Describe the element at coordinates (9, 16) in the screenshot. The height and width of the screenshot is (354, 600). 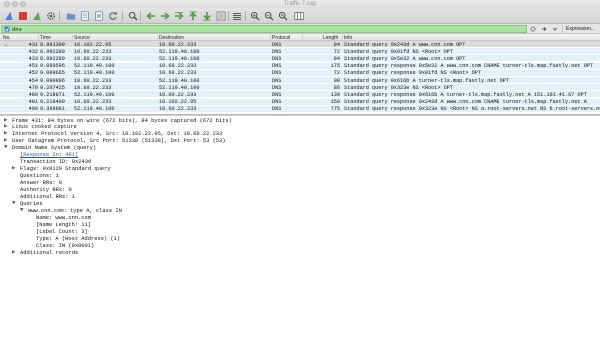
I see `start-capture-icon` at that location.